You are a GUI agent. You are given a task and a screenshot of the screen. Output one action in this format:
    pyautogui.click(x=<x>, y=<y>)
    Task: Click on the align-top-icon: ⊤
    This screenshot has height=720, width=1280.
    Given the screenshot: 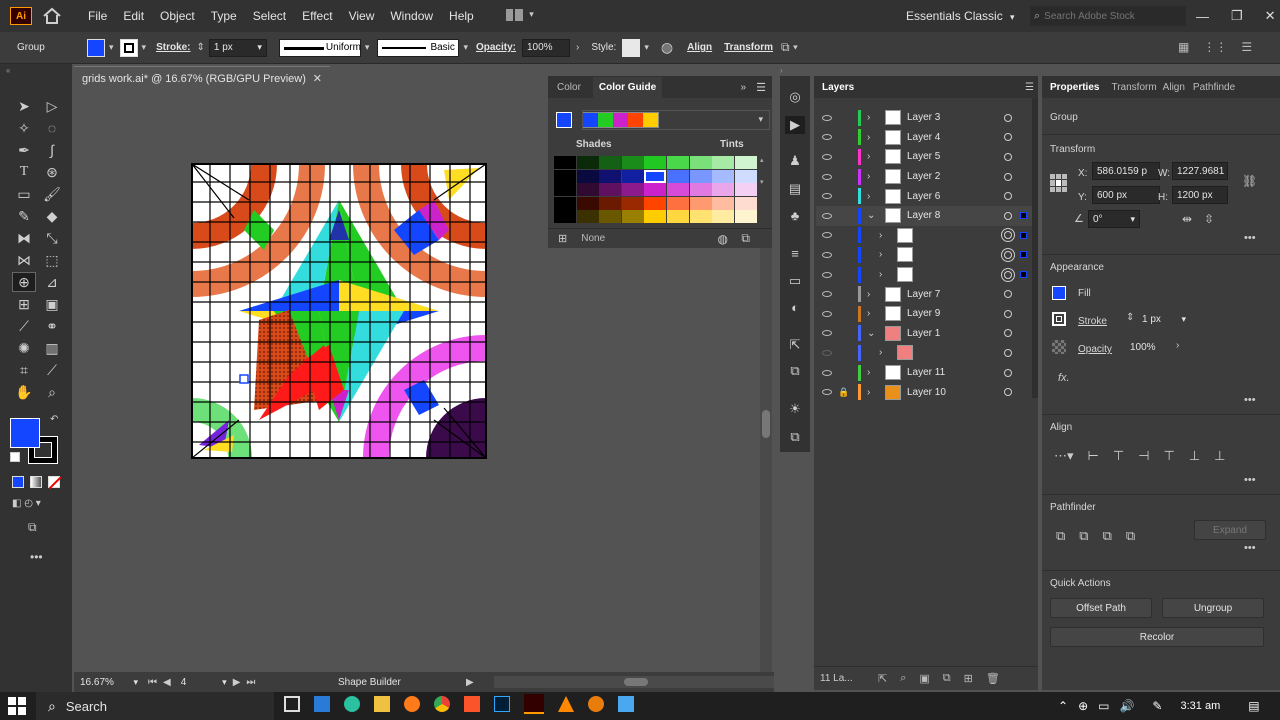 What is the action you would take?
    pyautogui.click(x=1169, y=456)
    